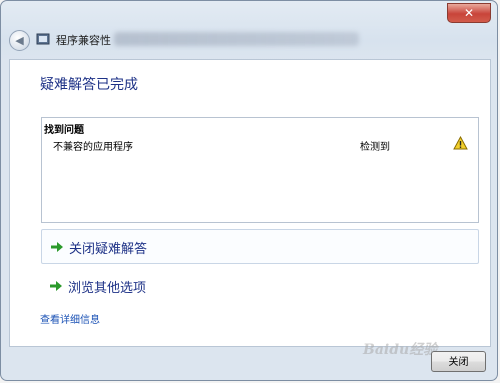 Image resolution: width=500 pixels, height=383 pixels. I want to click on issue-name: 不兼容的应用程序, so click(93, 147).